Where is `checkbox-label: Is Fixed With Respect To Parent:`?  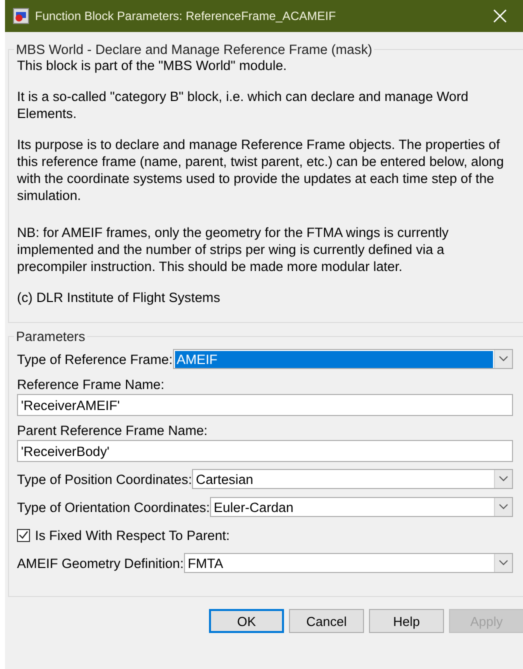
checkbox-label: Is Fixed With Respect To Parent: is located at coordinates (132, 535).